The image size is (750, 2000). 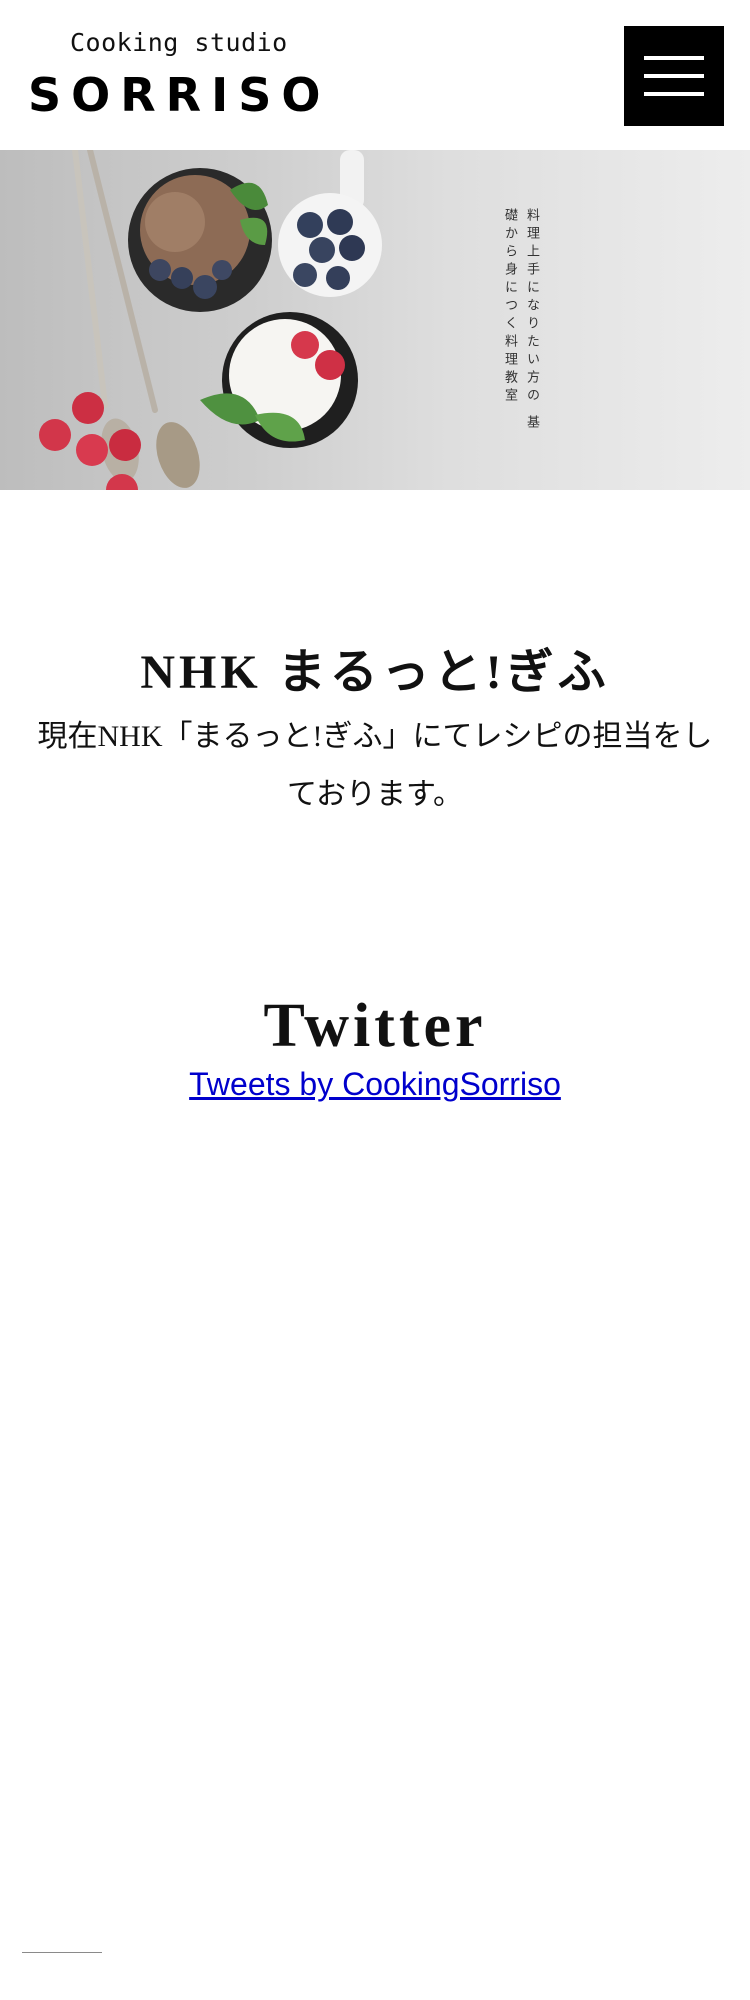 What do you see at coordinates (674, 58) in the screenshot?
I see `hamburger-icon` at bounding box center [674, 58].